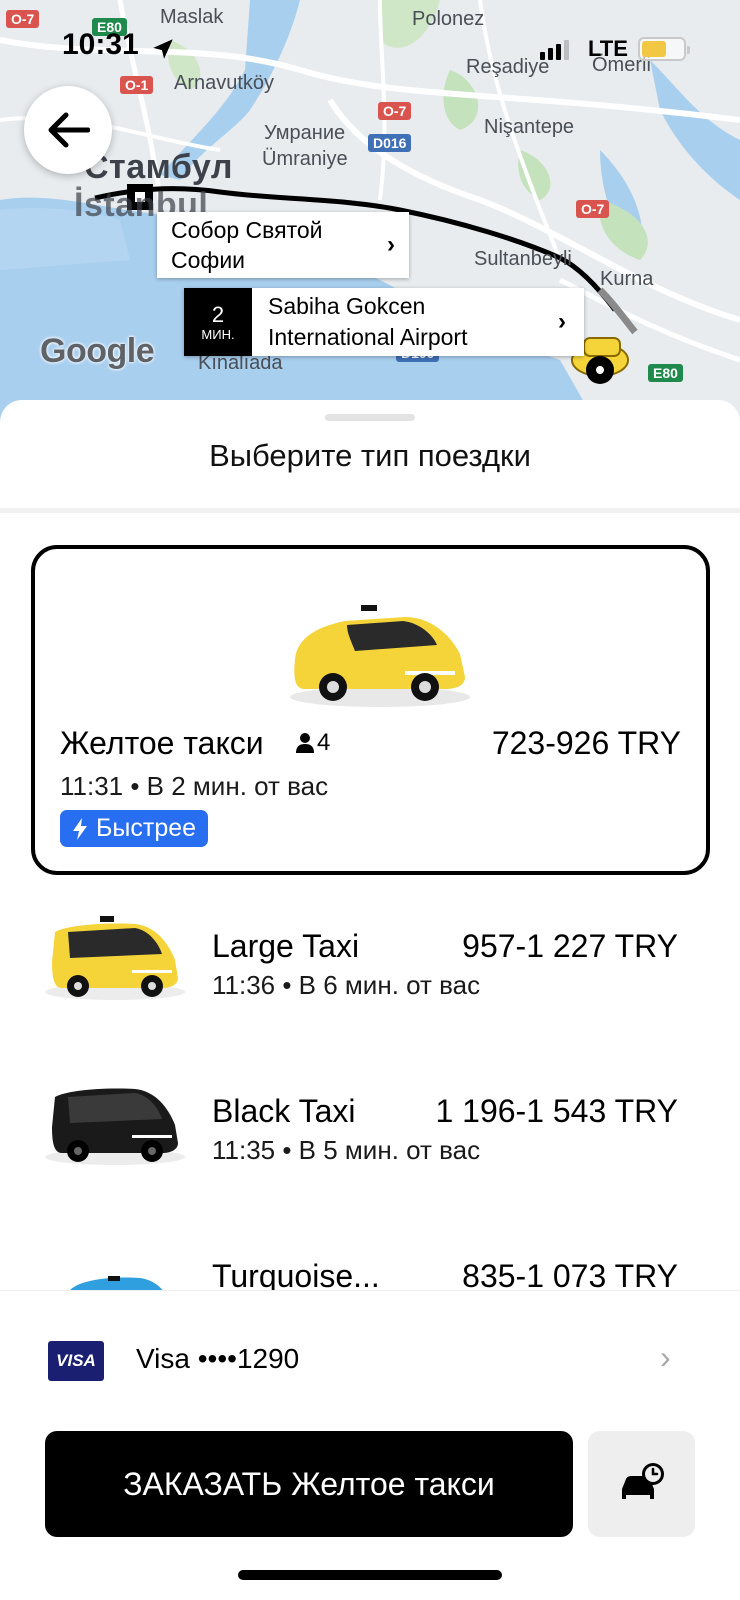  Describe the element at coordinates (324, 742) in the screenshot. I see `seat-number: 4` at that location.